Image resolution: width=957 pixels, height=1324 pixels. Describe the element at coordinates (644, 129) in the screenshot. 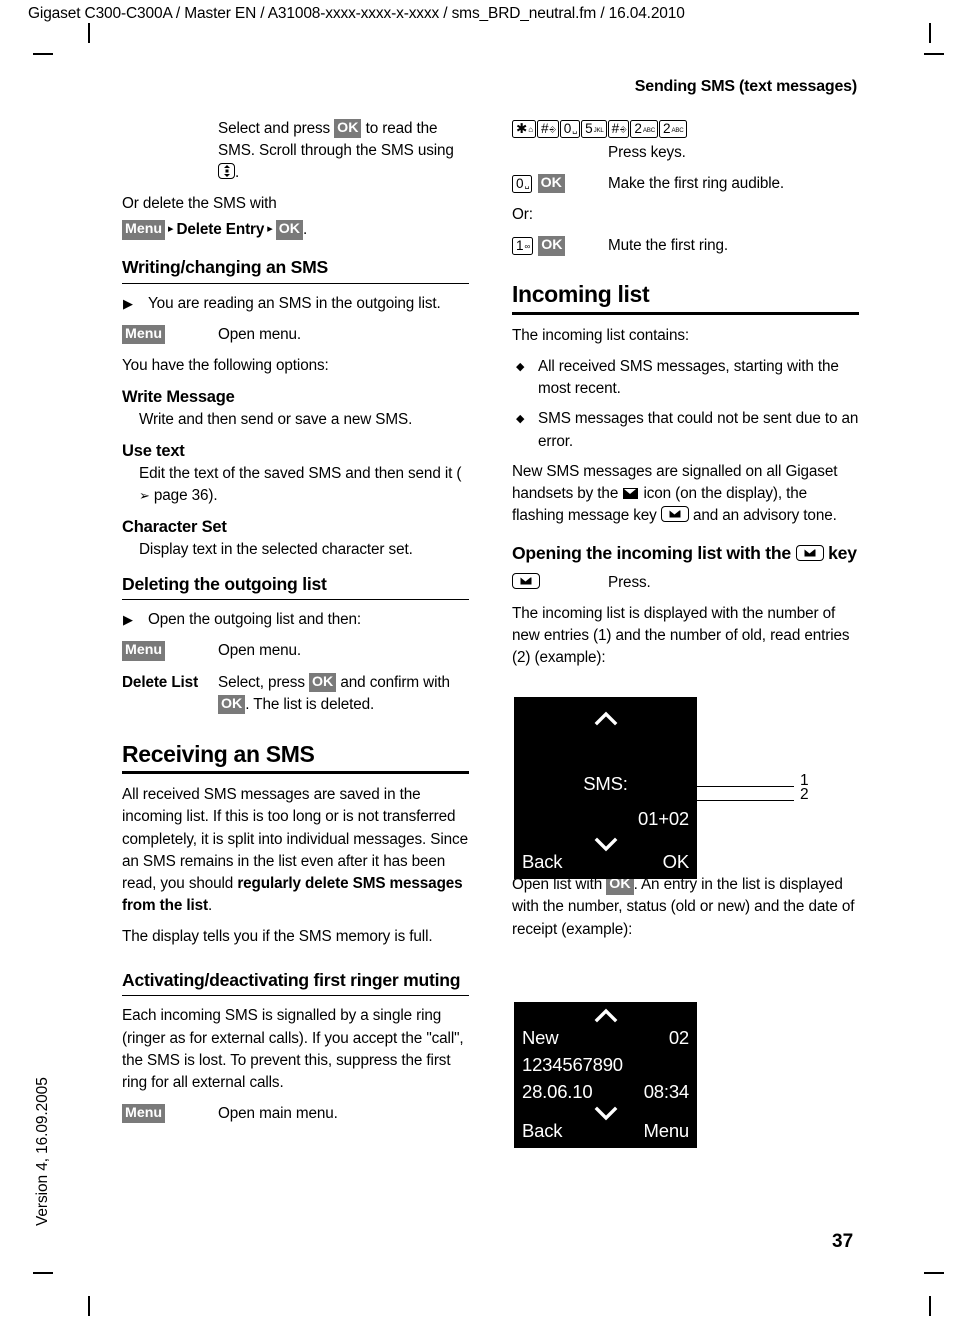

I see `phone-key-5: 2ABC` at that location.